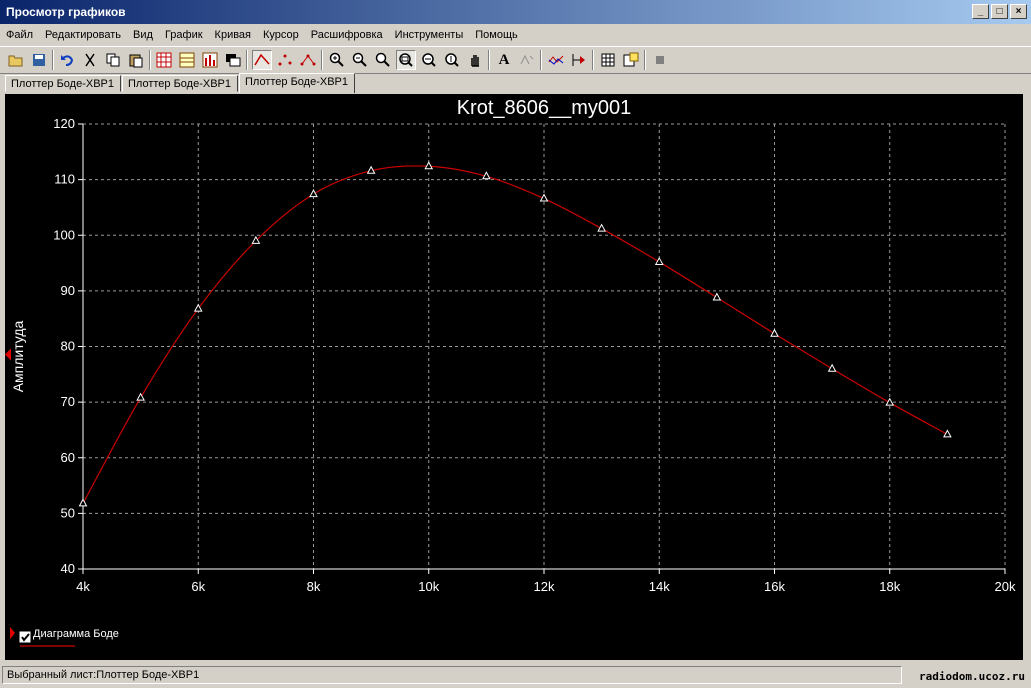 The width and height of the screenshot is (1031, 688). What do you see at coordinates (64, 123) in the screenshot?
I see `y-tick-label: 120` at bounding box center [64, 123].